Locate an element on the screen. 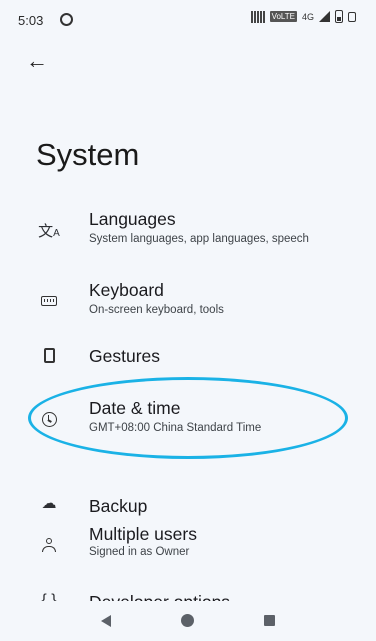 The height and width of the screenshot is (641, 376). item-sub: Signed in as Owner is located at coordinates (139, 552).